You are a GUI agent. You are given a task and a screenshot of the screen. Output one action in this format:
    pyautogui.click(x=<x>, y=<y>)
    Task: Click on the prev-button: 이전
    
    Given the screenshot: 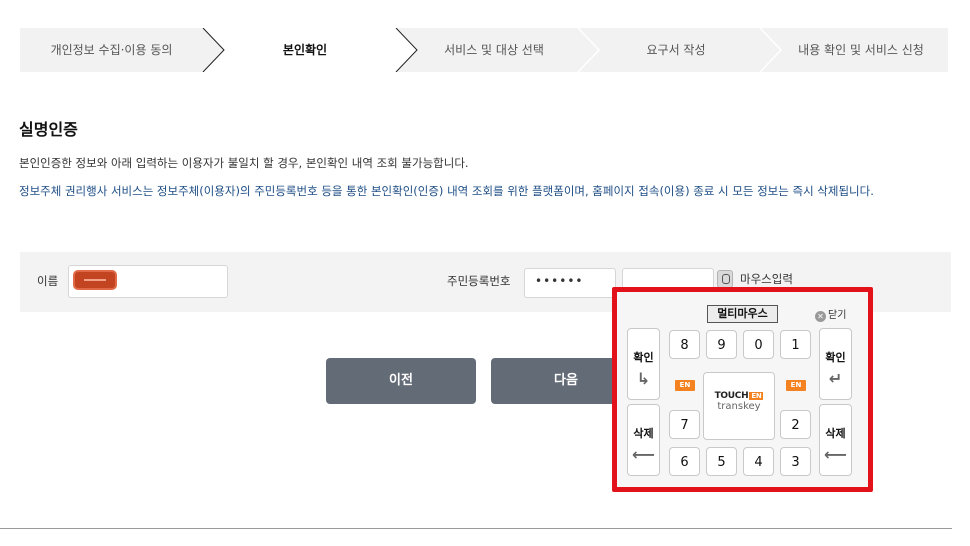 What is the action you would take?
    pyautogui.click(x=401, y=381)
    